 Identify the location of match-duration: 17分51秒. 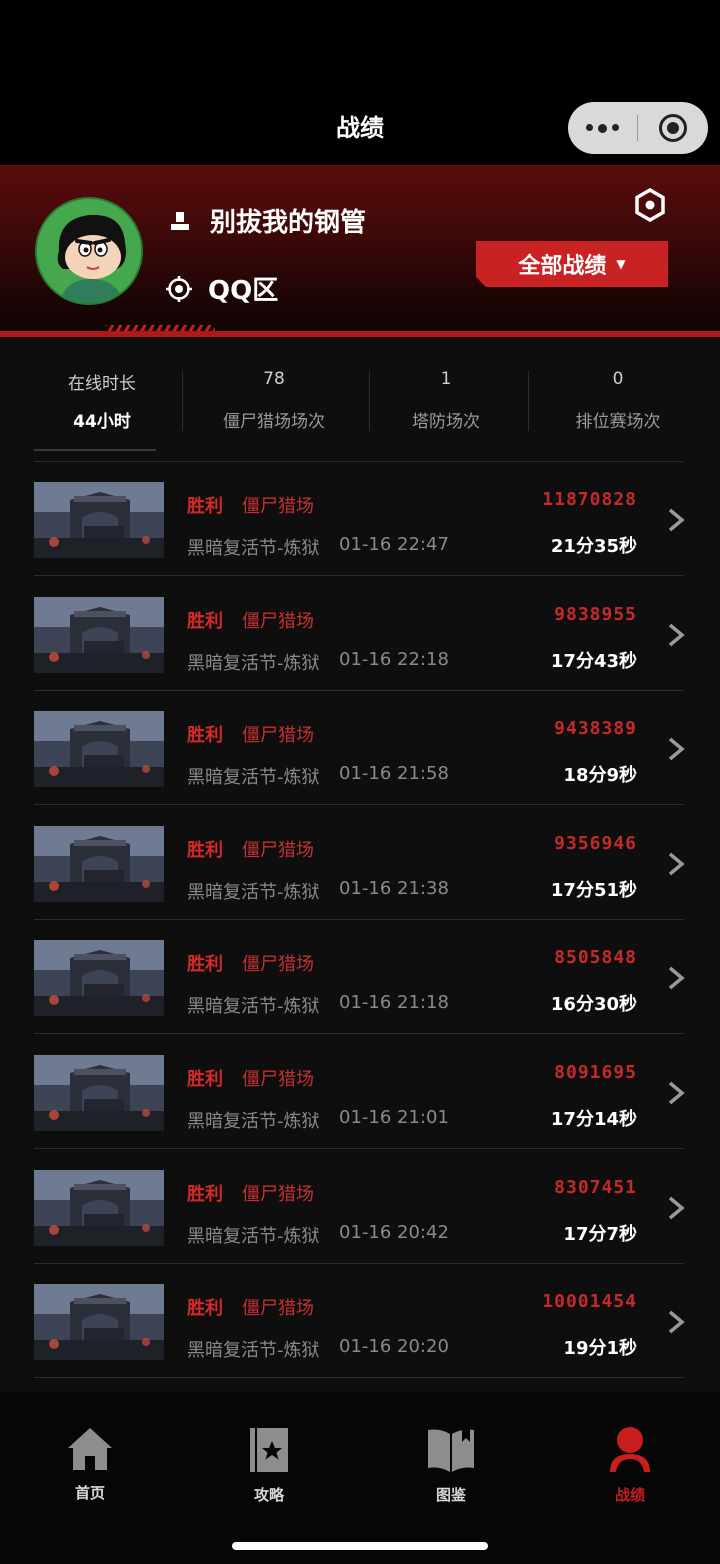
(593, 890).